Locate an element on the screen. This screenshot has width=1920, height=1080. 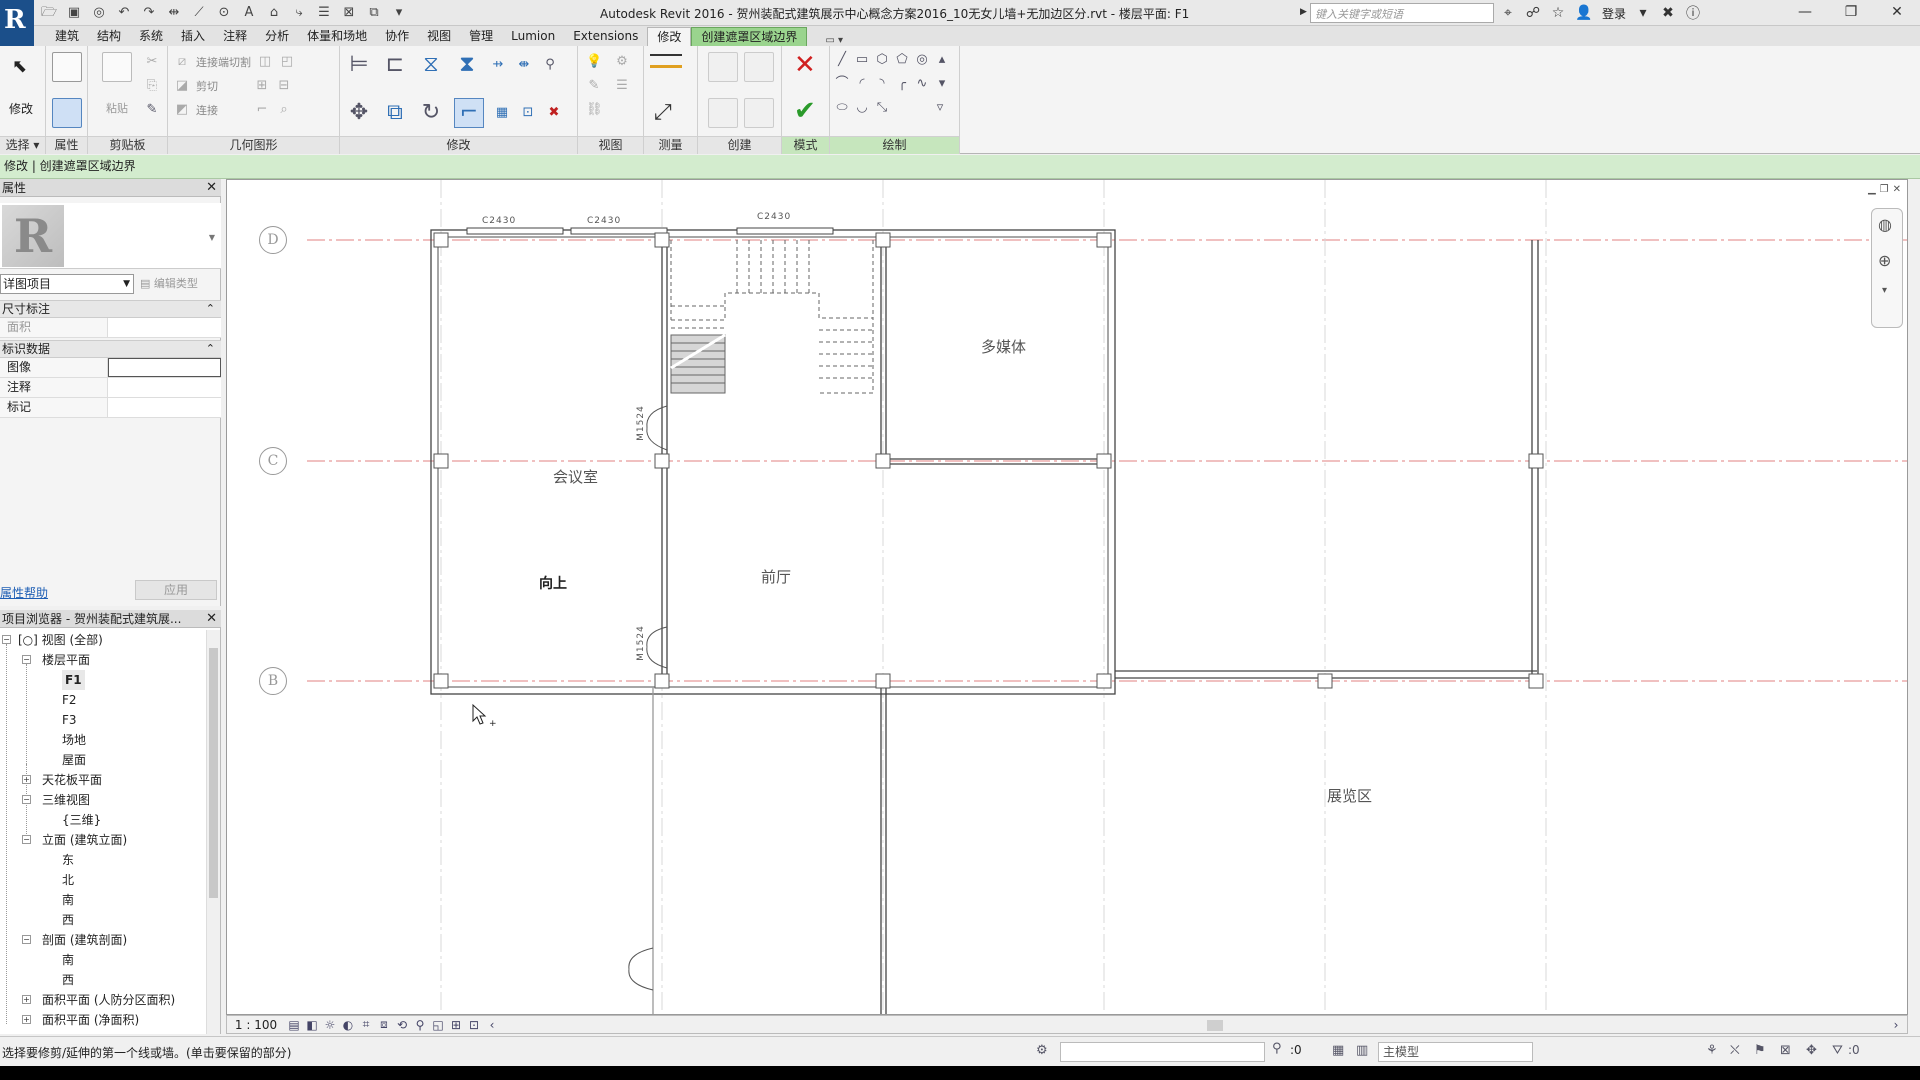
draw-fillet-arc-icon: ╭ is located at coordinates (902, 84).